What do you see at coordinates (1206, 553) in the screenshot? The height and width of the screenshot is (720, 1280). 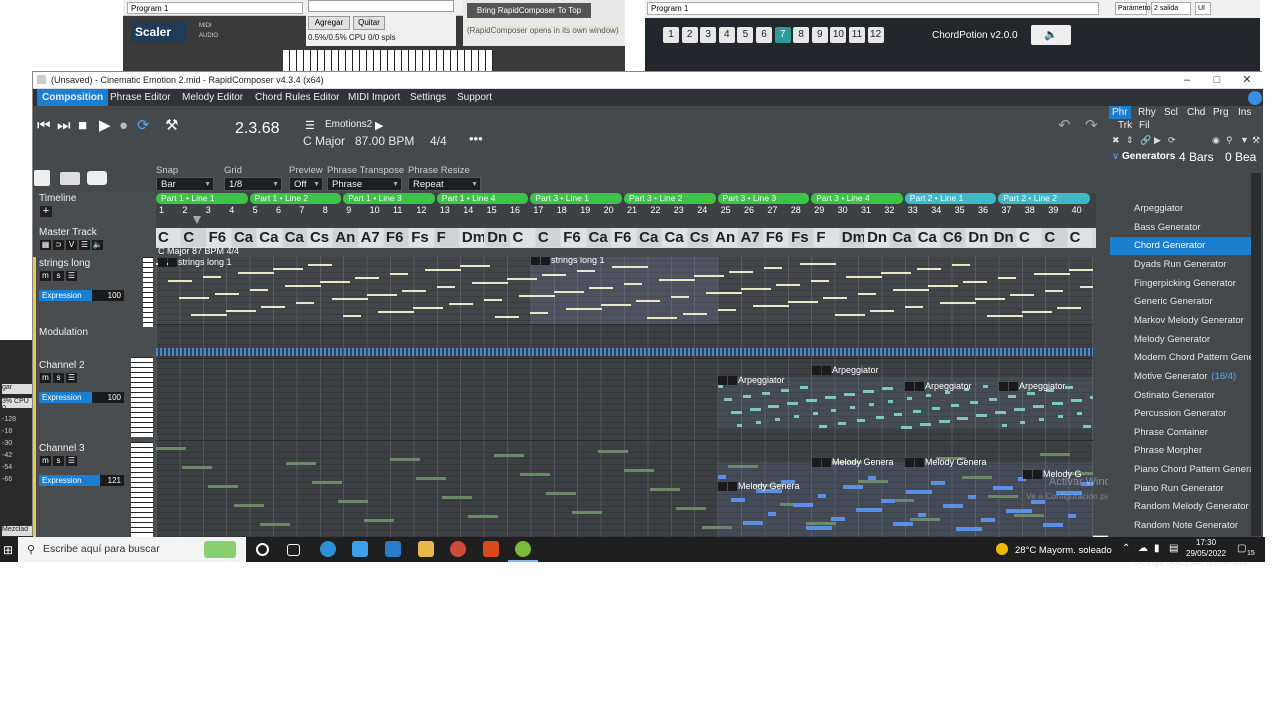 I see `clock-date: 29/05/2022` at bounding box center [1206, 553].